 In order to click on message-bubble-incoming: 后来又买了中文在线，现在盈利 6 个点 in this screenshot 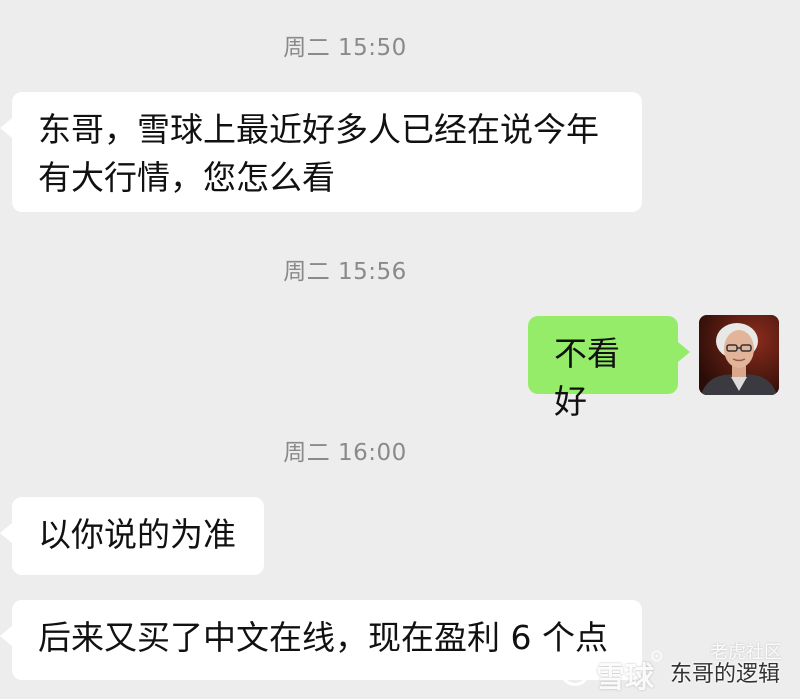, I will do `click(321, 640)`.